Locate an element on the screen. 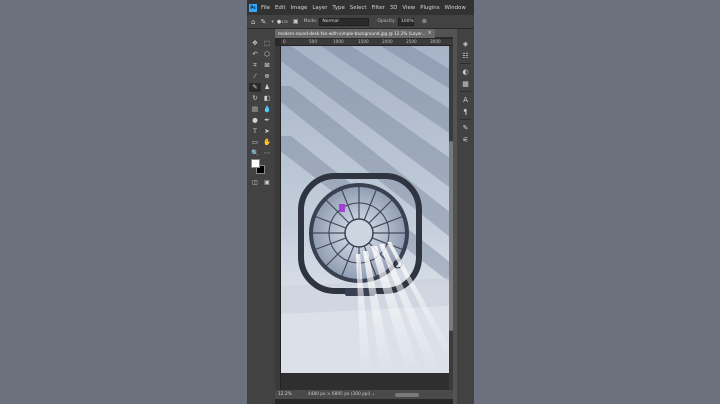  pressure-opacity-icon: ⊚ is located at coordinates (424, 21).